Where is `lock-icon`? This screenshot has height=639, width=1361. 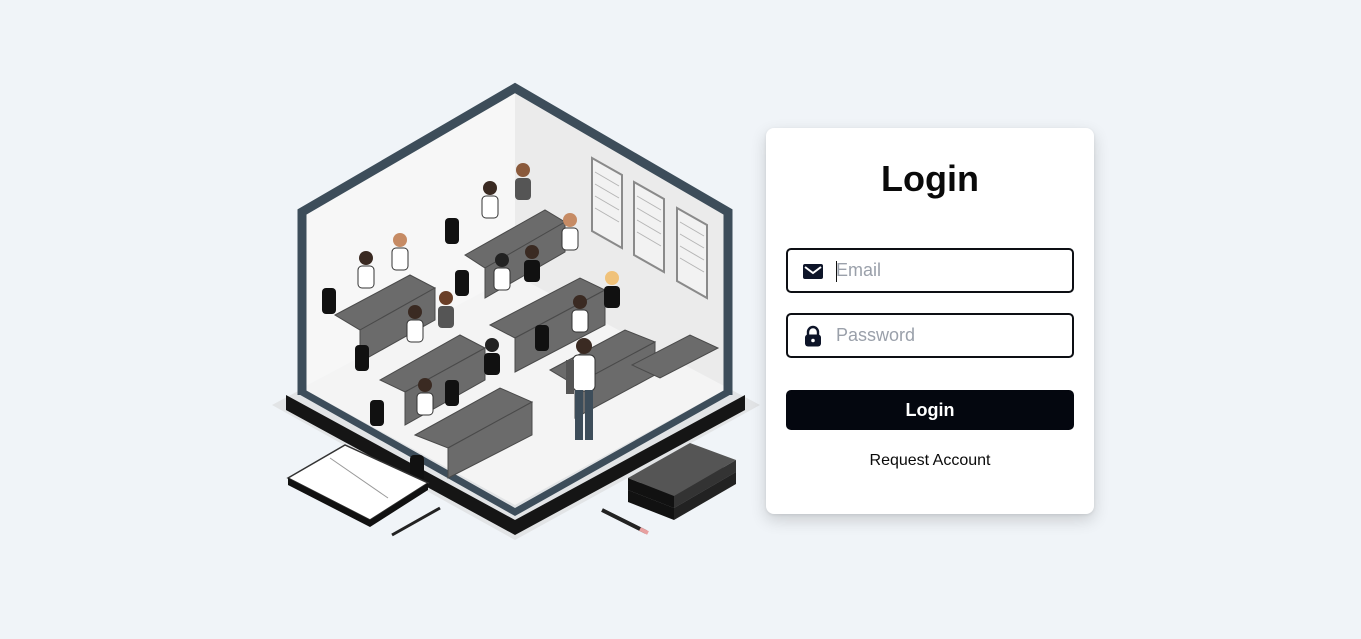
lock-icon is located at coordinates (813, 336).